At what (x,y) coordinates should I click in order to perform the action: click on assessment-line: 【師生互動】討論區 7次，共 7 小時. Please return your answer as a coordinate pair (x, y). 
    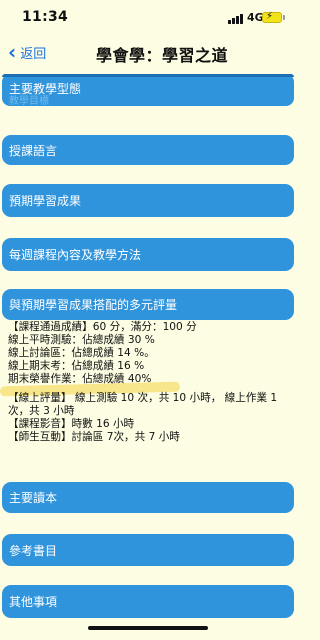
    Looking at the image, I should click on (94, 437).